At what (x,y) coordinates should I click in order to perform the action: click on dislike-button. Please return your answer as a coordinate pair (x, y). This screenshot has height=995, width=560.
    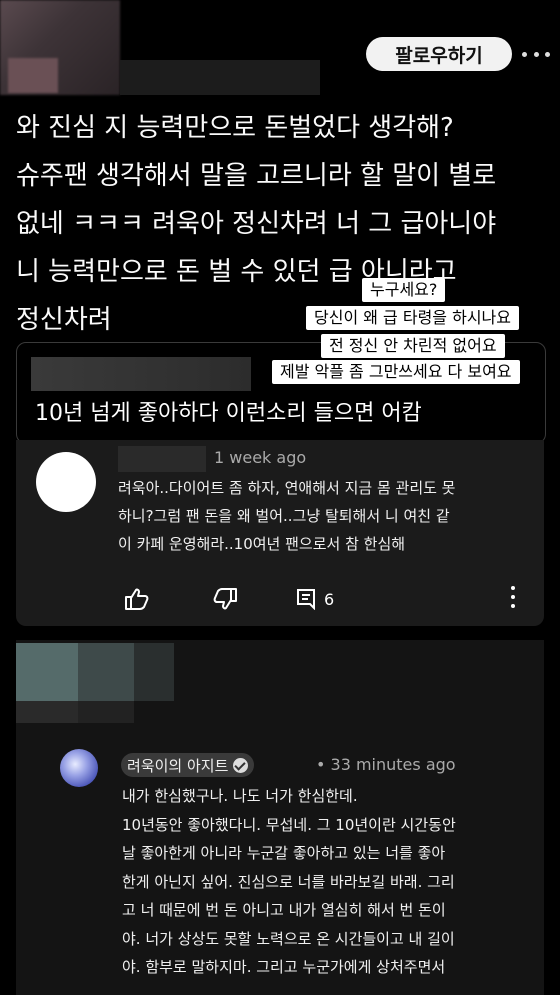
    Looking at the image, I should click on (225, 599).